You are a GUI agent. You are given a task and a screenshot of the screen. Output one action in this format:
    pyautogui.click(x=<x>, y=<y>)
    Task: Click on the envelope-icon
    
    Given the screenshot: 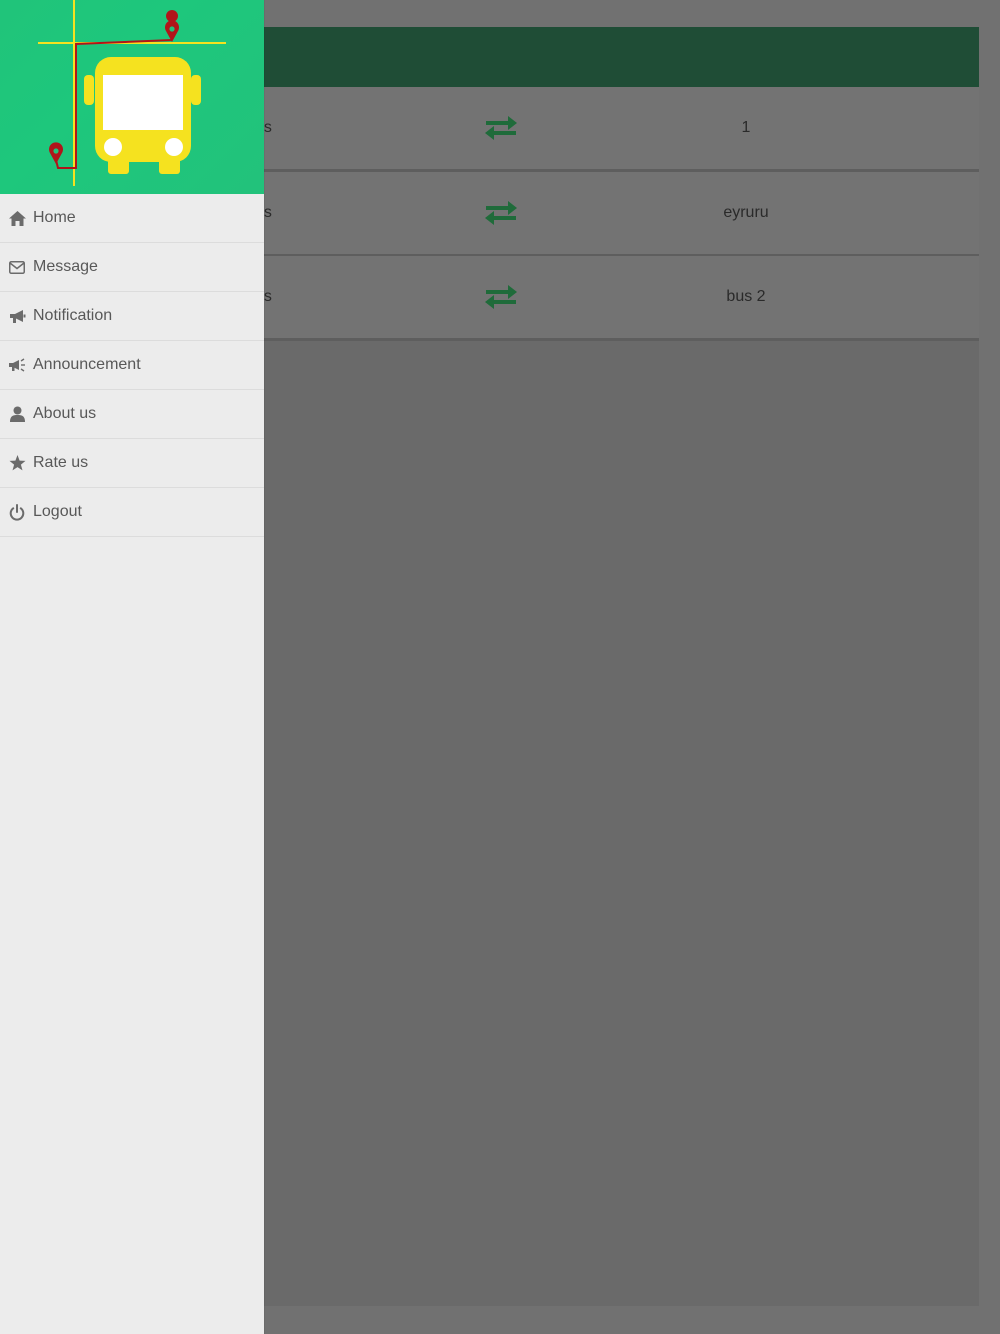 What is the action you would take?
    pyautogui.click(x=17, y=267)
    